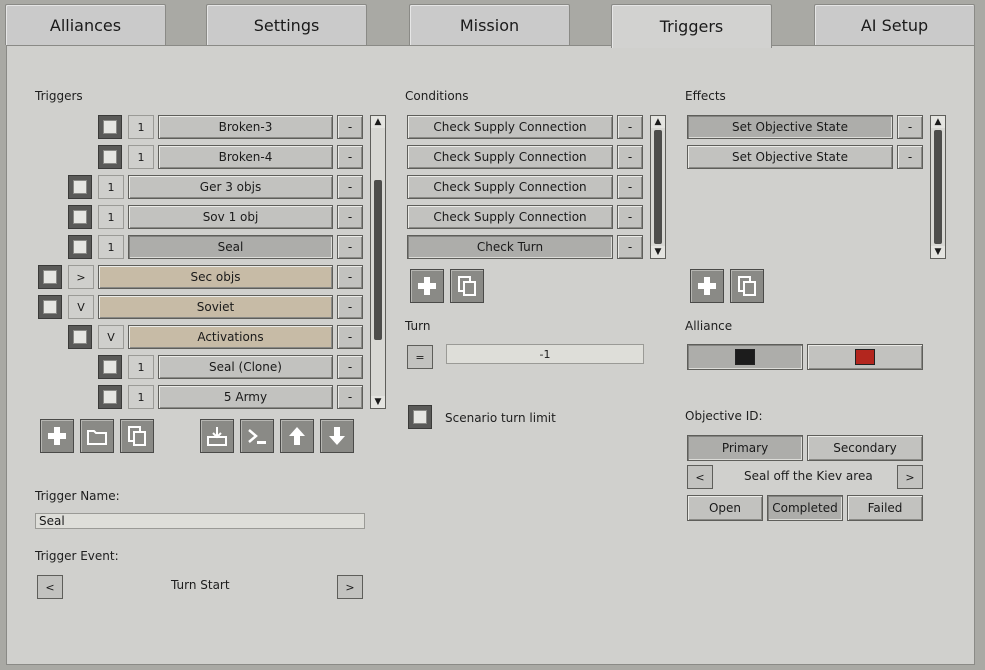 The height and width of the screenshot is (670, 985). What do you see at coordinates (745, 448) in the screenshot?
I see `primary-button: Primary` at bounding box center [745, 448].